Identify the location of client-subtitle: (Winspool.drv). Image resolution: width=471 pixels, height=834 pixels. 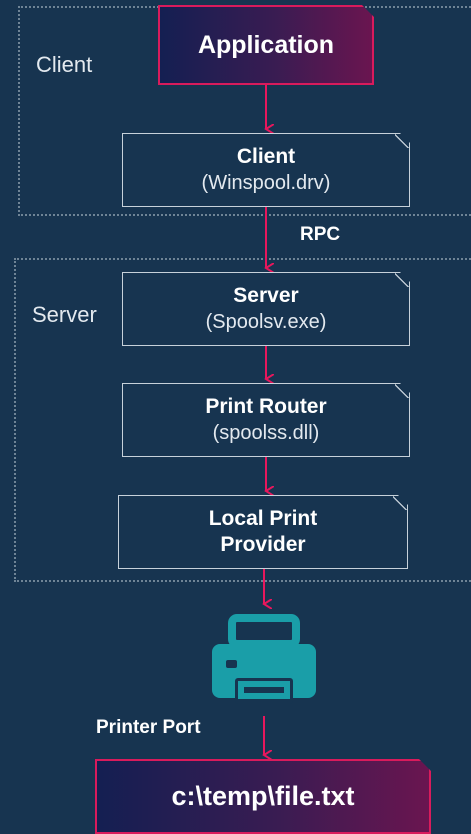
(266, 183).